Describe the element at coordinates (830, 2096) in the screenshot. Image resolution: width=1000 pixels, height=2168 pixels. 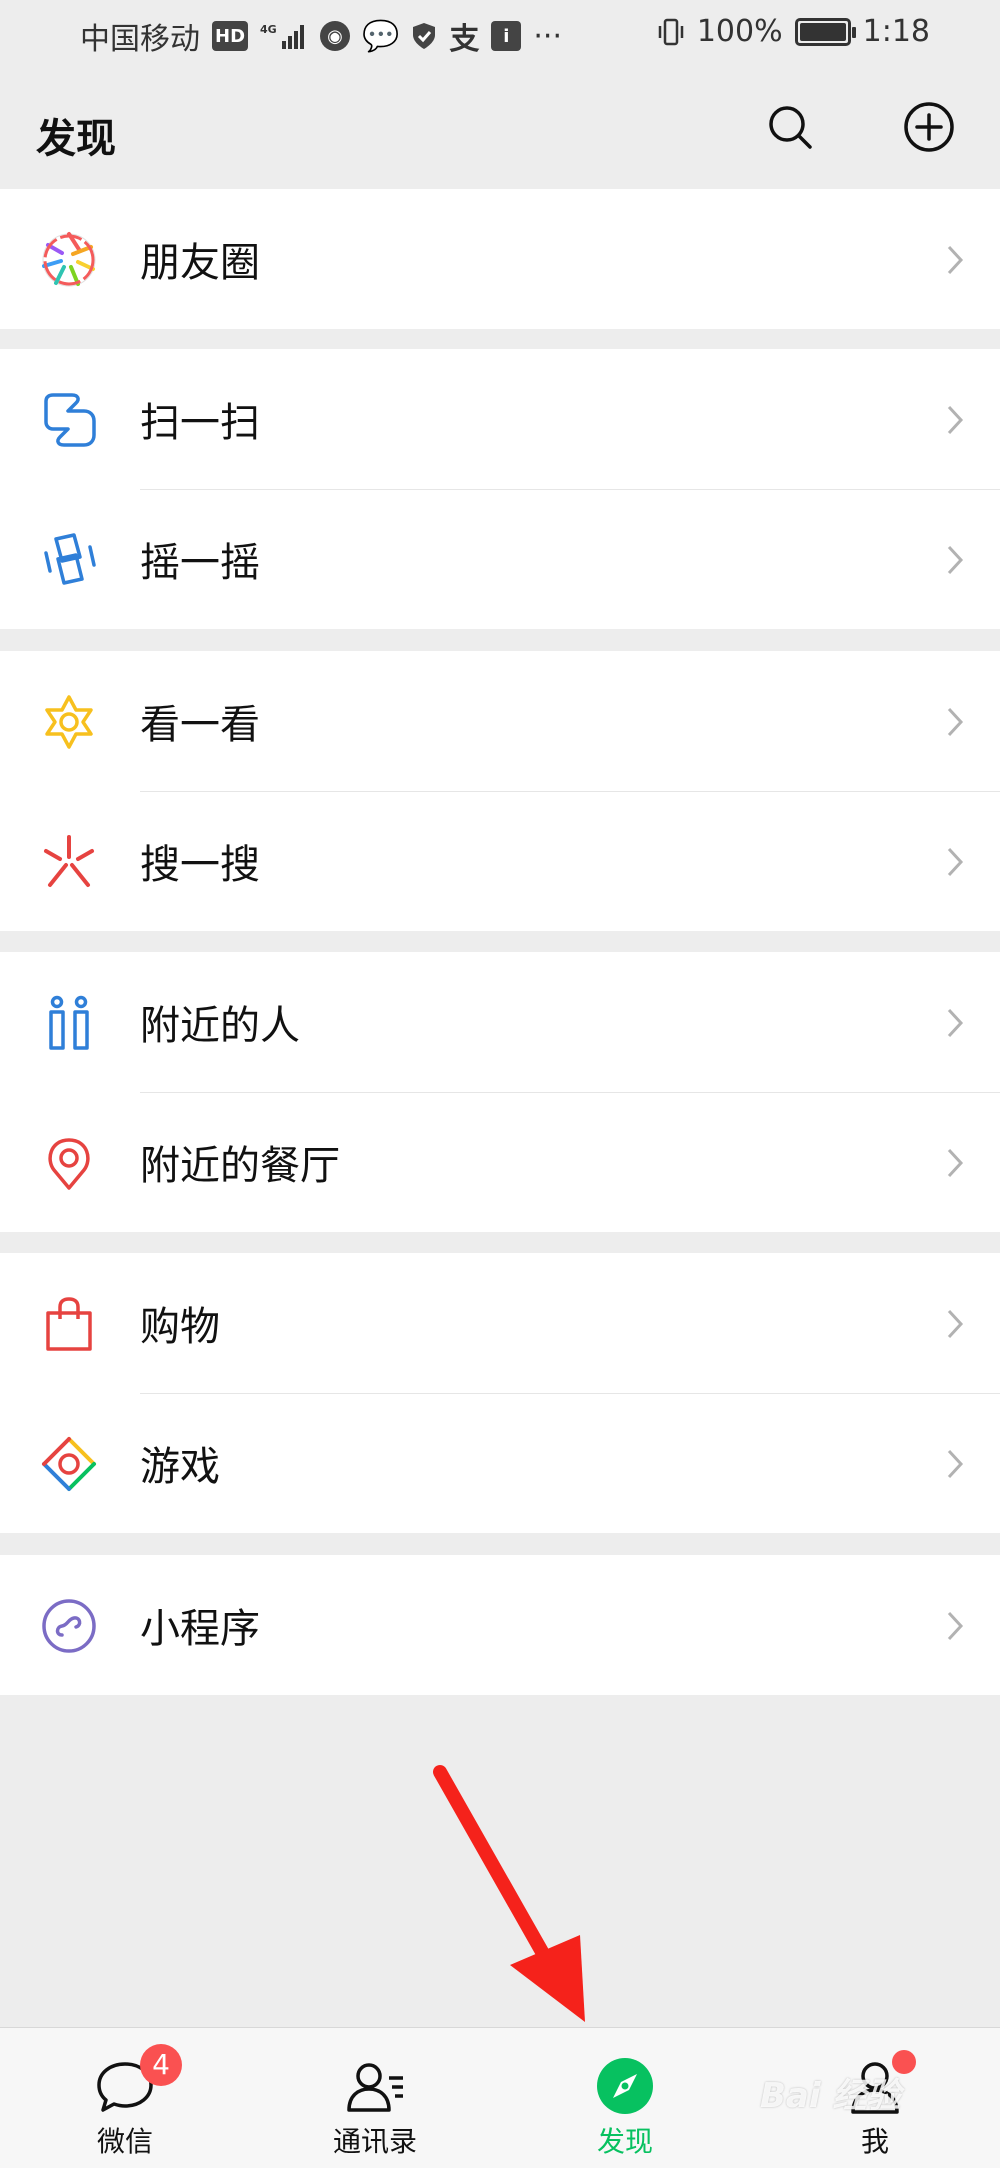
I see `watermark: Bai 经验` at that location.